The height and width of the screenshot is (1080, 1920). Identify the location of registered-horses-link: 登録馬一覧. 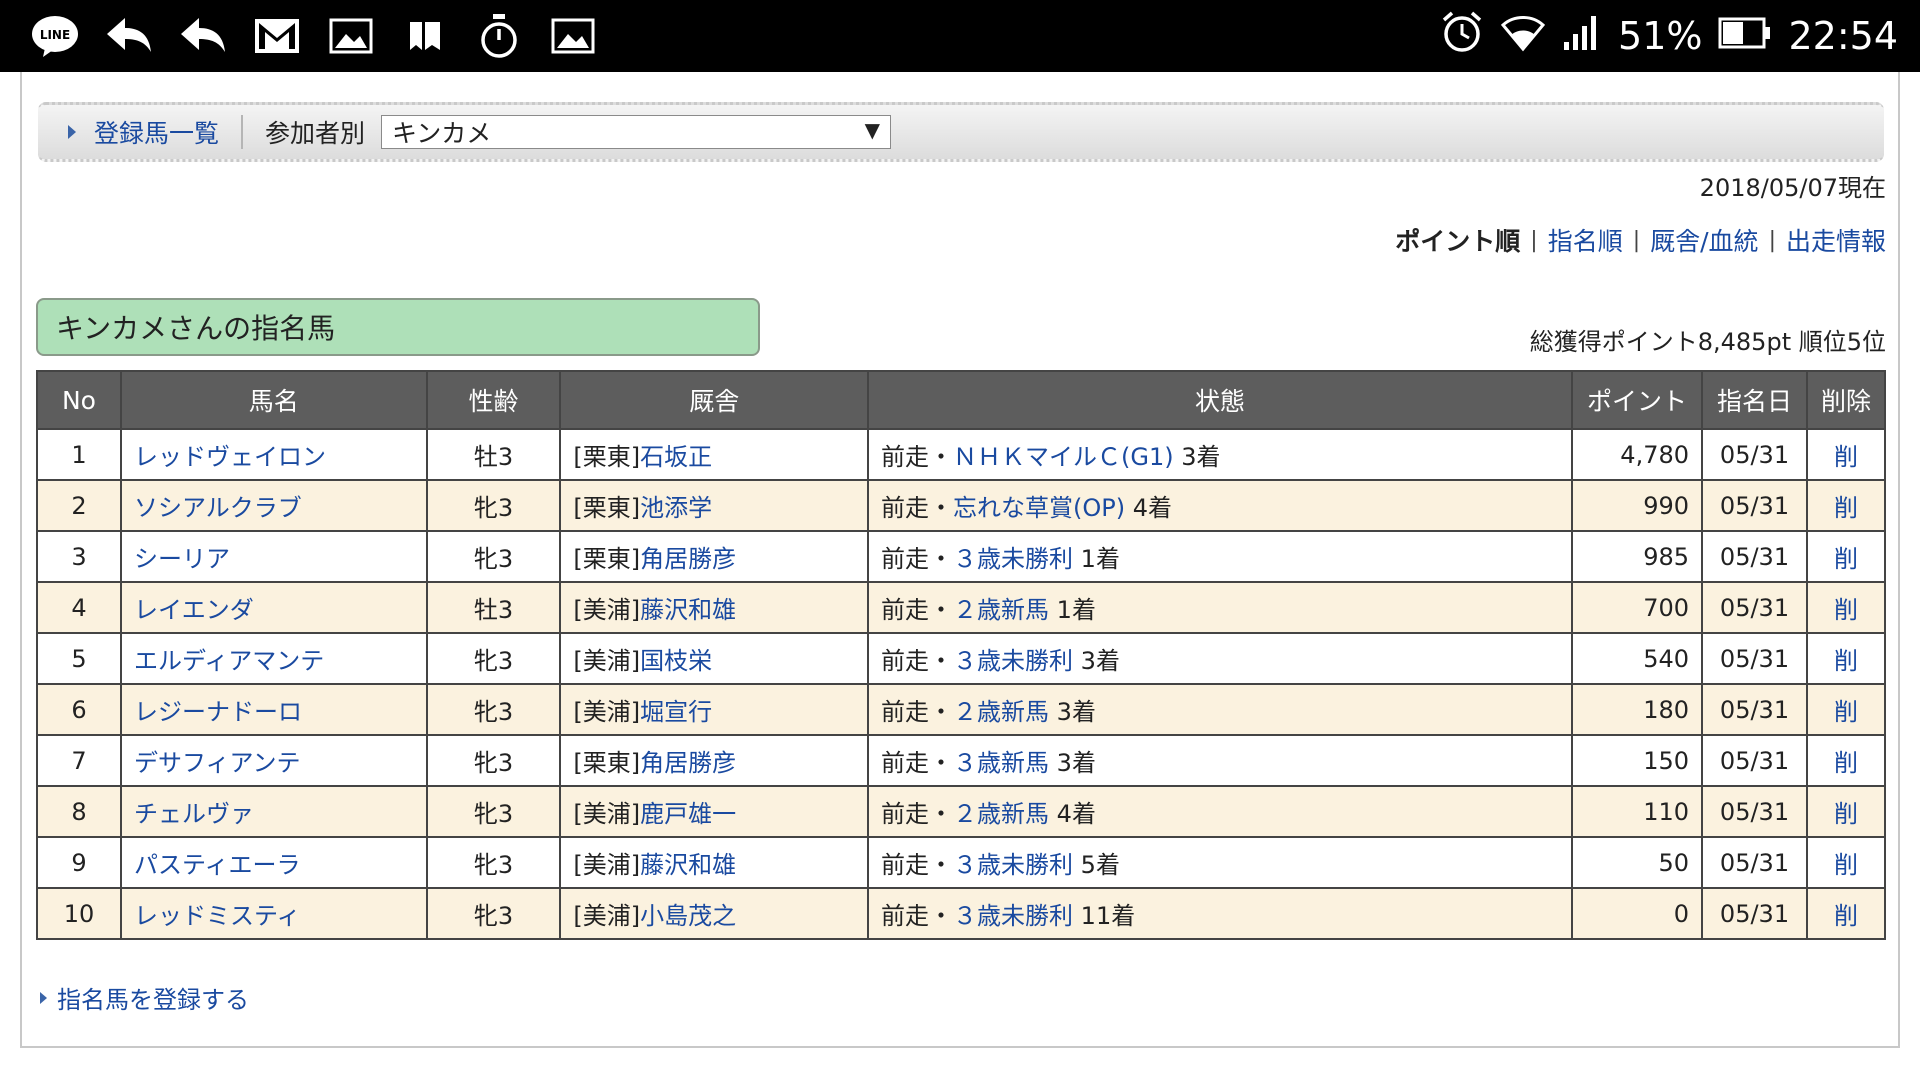
(143, 132).